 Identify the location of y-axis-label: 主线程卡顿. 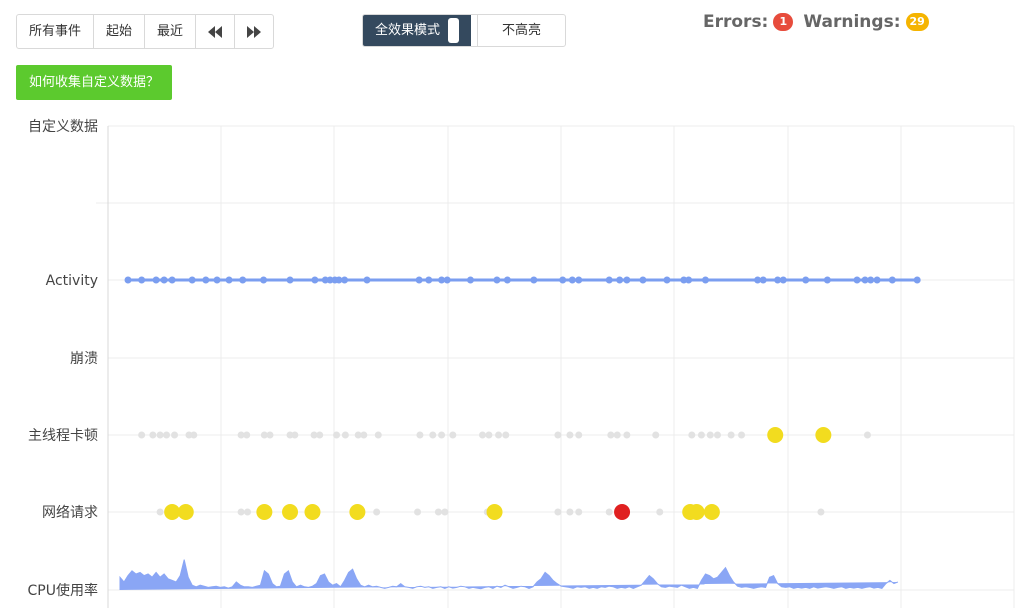
(63, 436).